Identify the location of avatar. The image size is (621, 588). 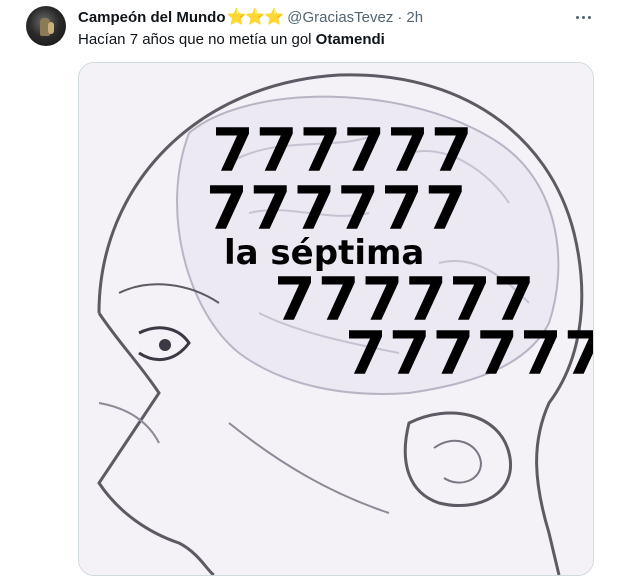
(46, 26).